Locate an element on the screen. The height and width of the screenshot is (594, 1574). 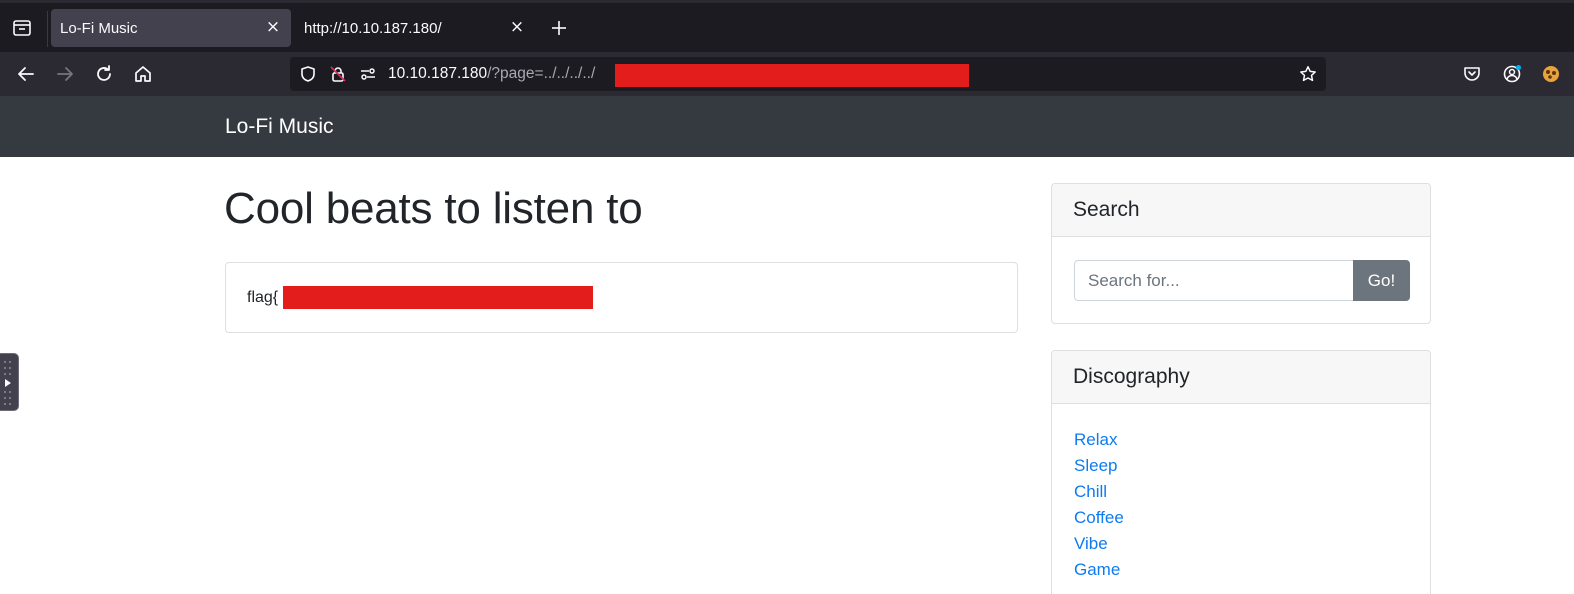
discography-link-coffee: Coffee is located at coordinates (1099, 520).